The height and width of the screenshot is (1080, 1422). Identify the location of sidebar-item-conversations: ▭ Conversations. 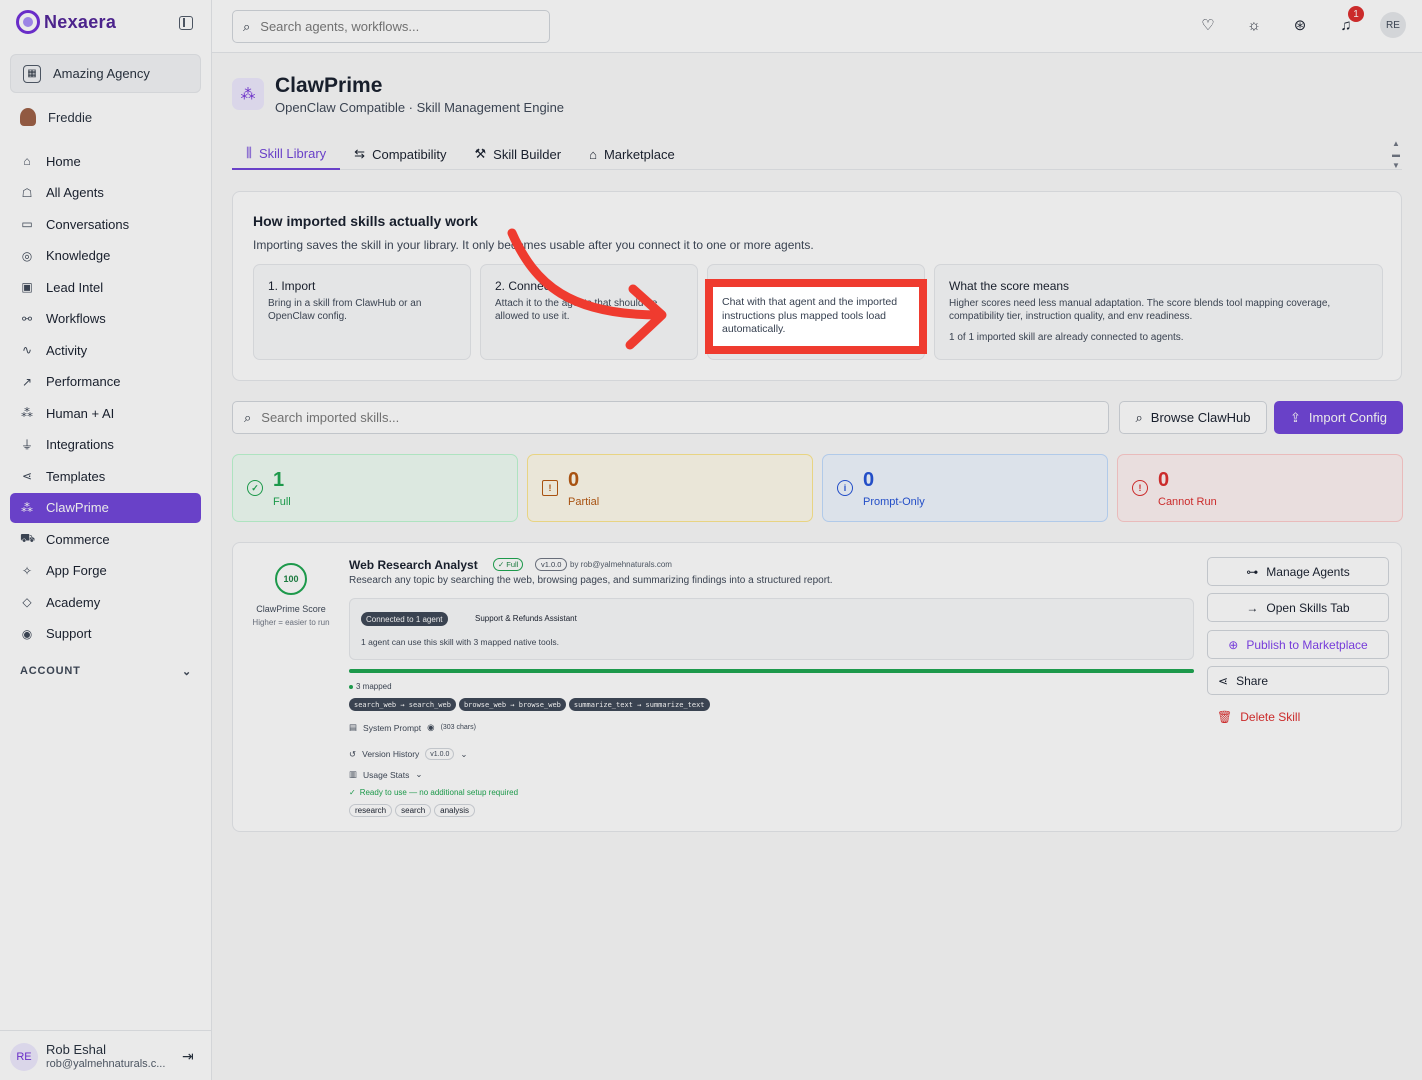
(105, 224).